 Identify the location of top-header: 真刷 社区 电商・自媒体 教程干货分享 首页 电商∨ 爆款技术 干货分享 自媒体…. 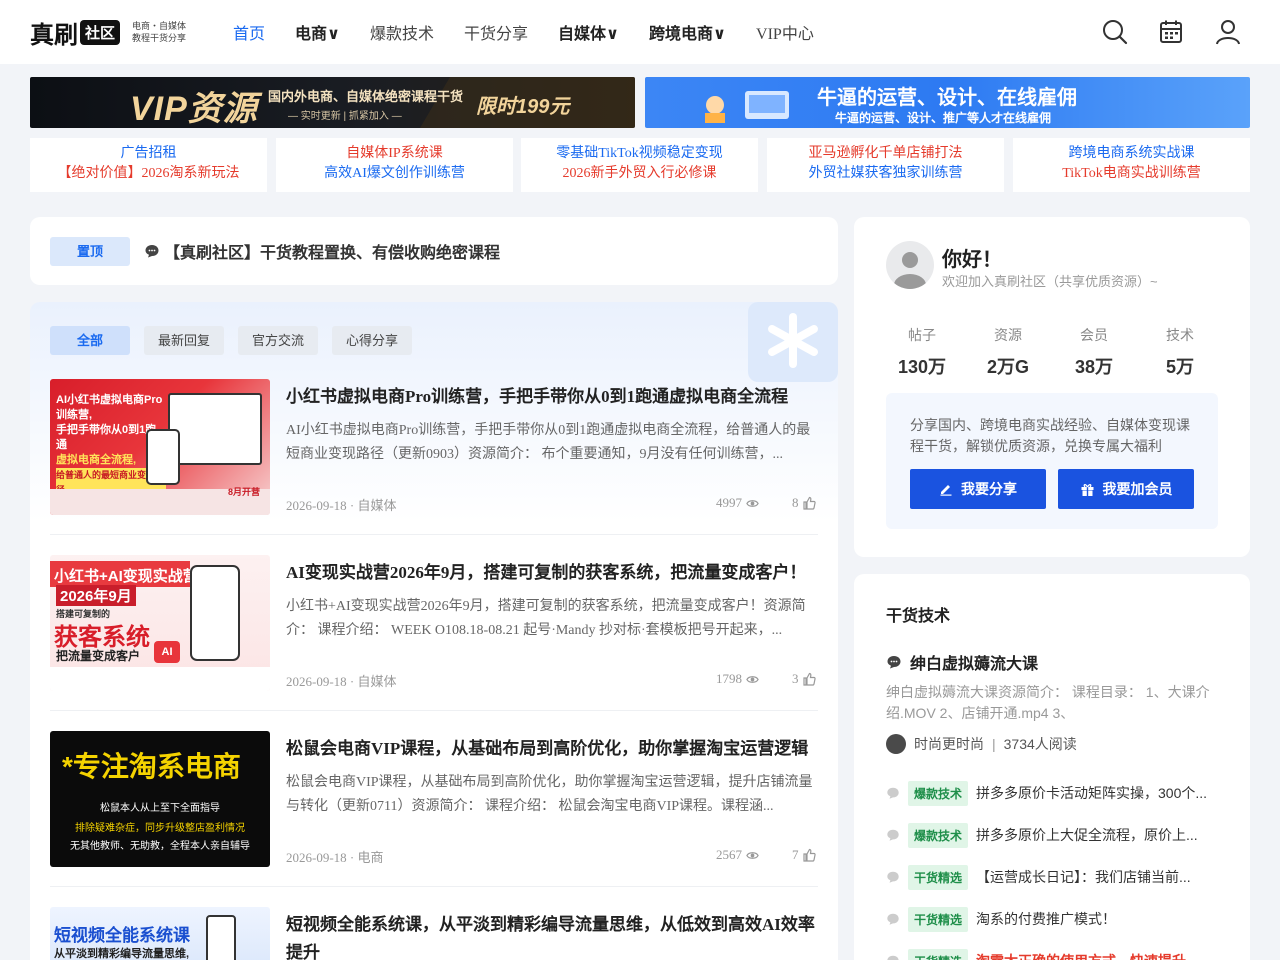
(640, 32).